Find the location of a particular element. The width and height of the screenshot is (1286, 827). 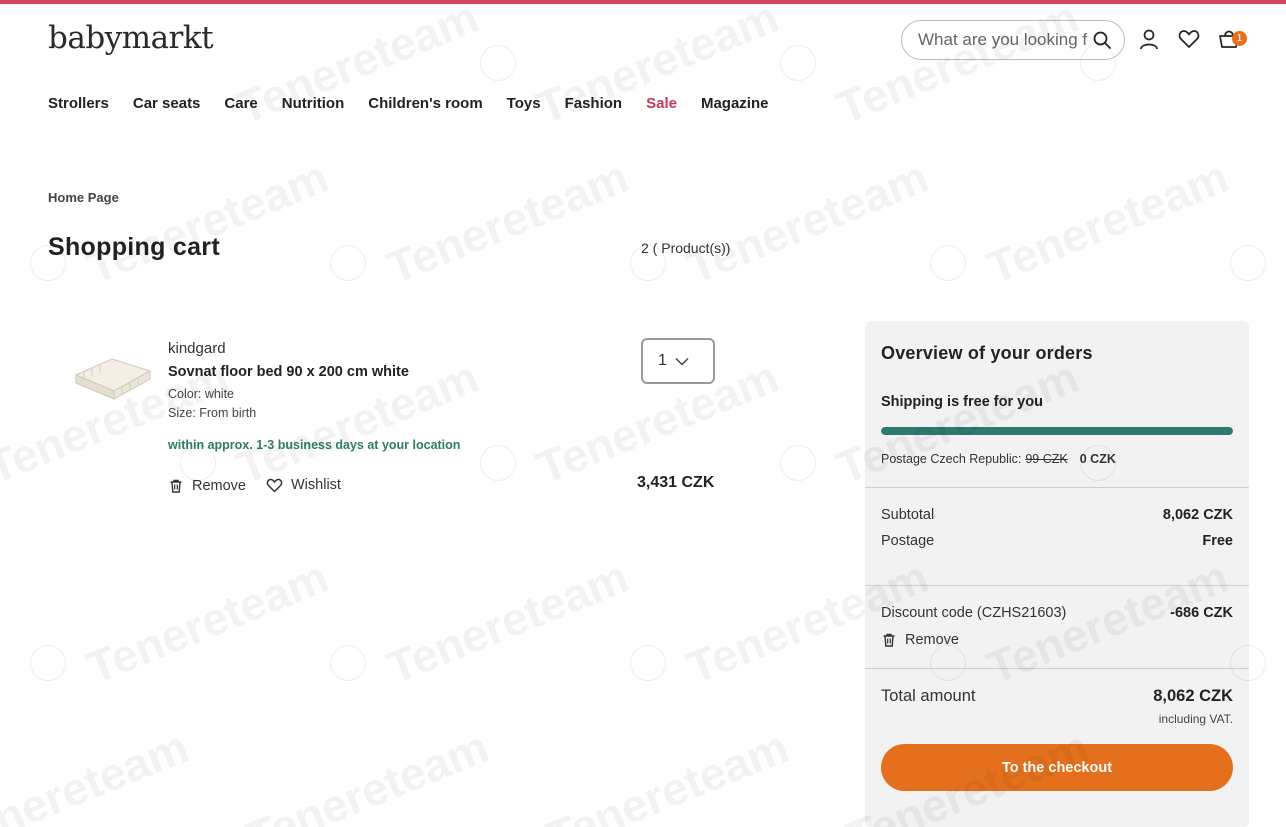

remove-discount-label: Remove is located at coordinates (932, 640).